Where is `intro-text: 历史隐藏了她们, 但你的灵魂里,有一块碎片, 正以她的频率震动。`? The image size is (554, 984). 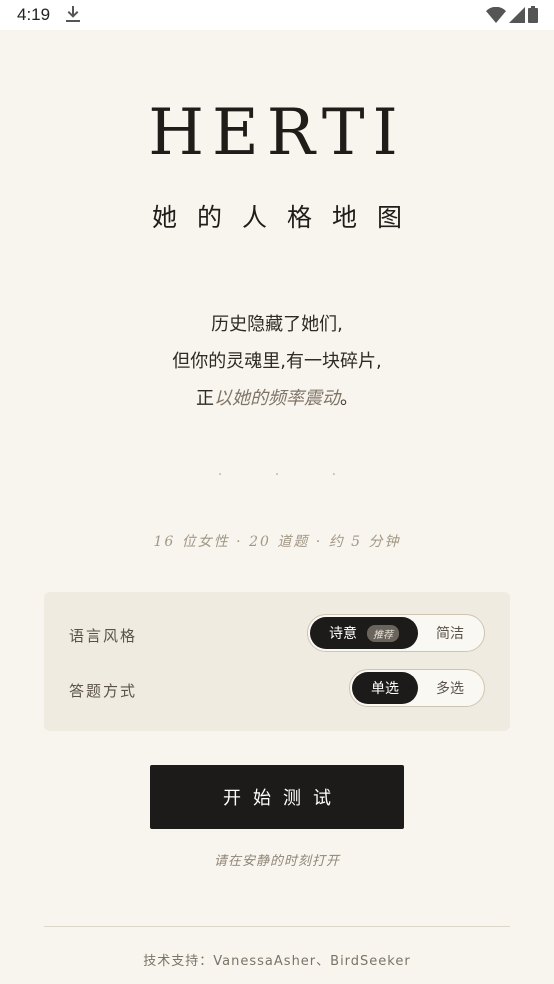
intro-text: 历史隐藏了她们, 但你的灵魂里,有一块碎片, 正以她的频率震动。 is located at coordinates (277, 361).